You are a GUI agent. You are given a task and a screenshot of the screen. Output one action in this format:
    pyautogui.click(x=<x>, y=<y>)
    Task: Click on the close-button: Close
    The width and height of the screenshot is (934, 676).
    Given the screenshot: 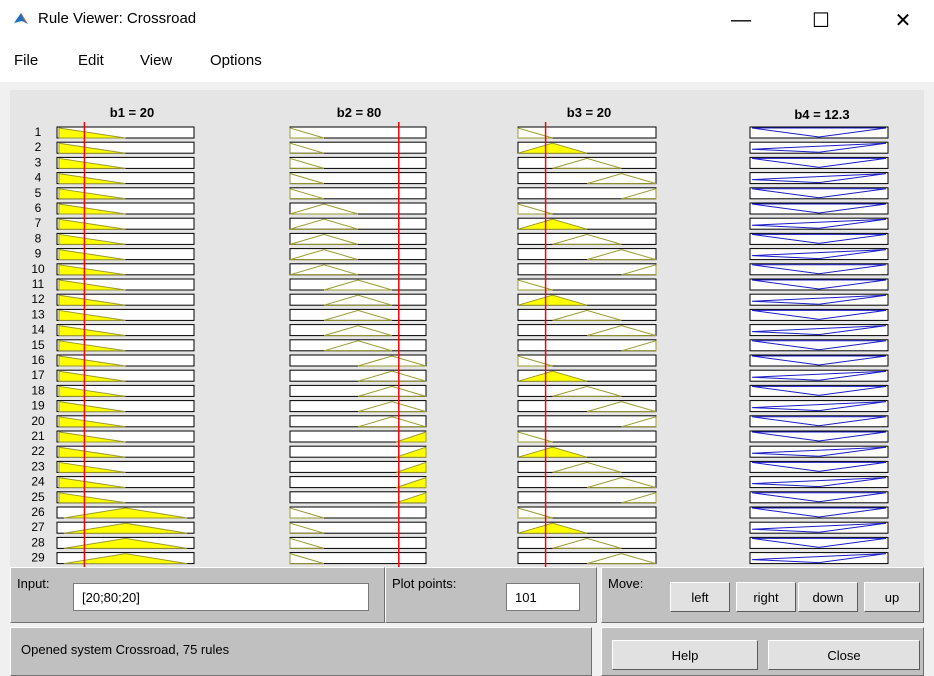 What is the action you would take?
    pyautogui.click(x=844, y=655)
    